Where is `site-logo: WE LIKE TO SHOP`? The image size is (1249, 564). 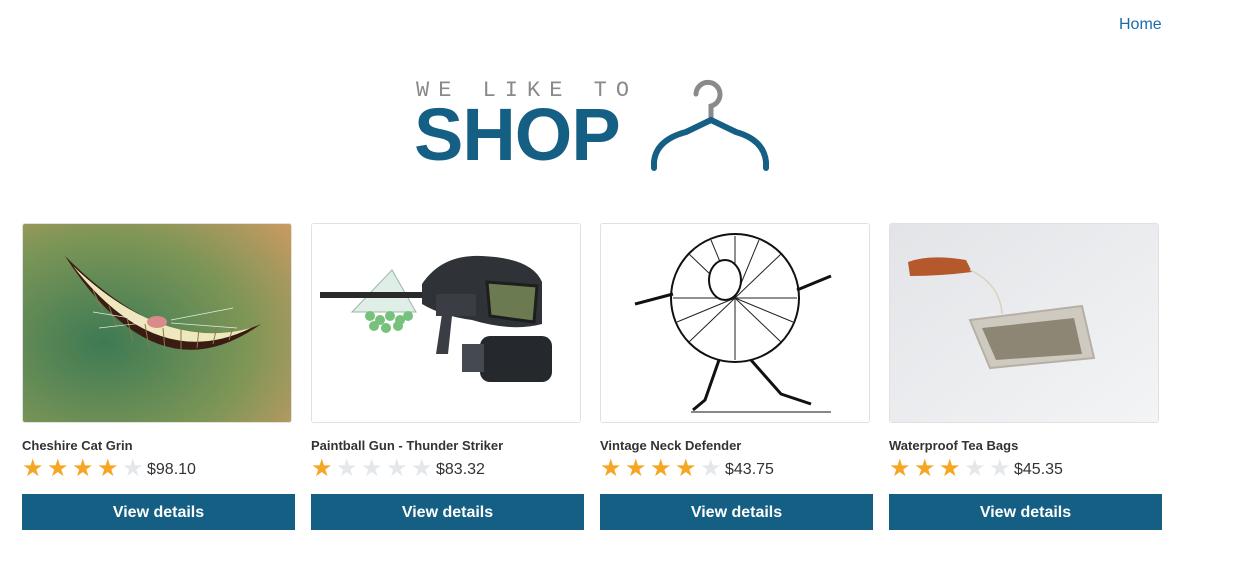 site-logo: WE LIKE TO SHOP is located at coordinates (595, 126).